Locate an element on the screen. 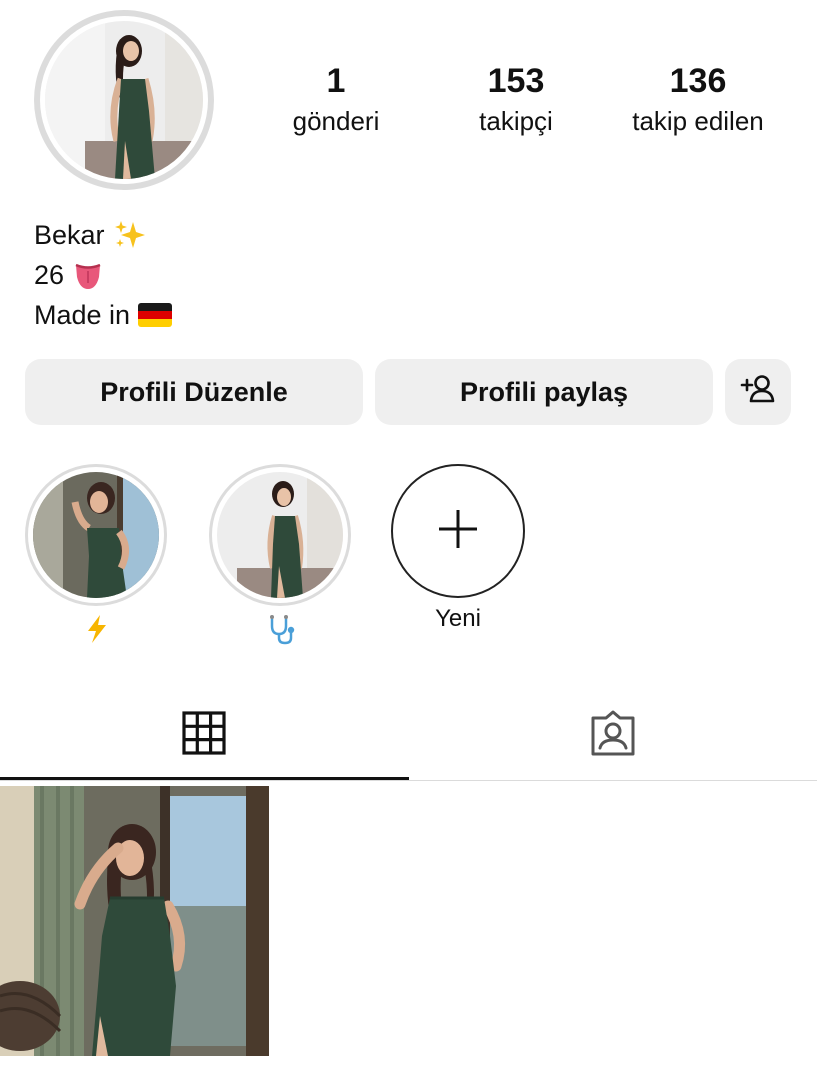  highlight-2-cover is located at coordinates (280, 535).